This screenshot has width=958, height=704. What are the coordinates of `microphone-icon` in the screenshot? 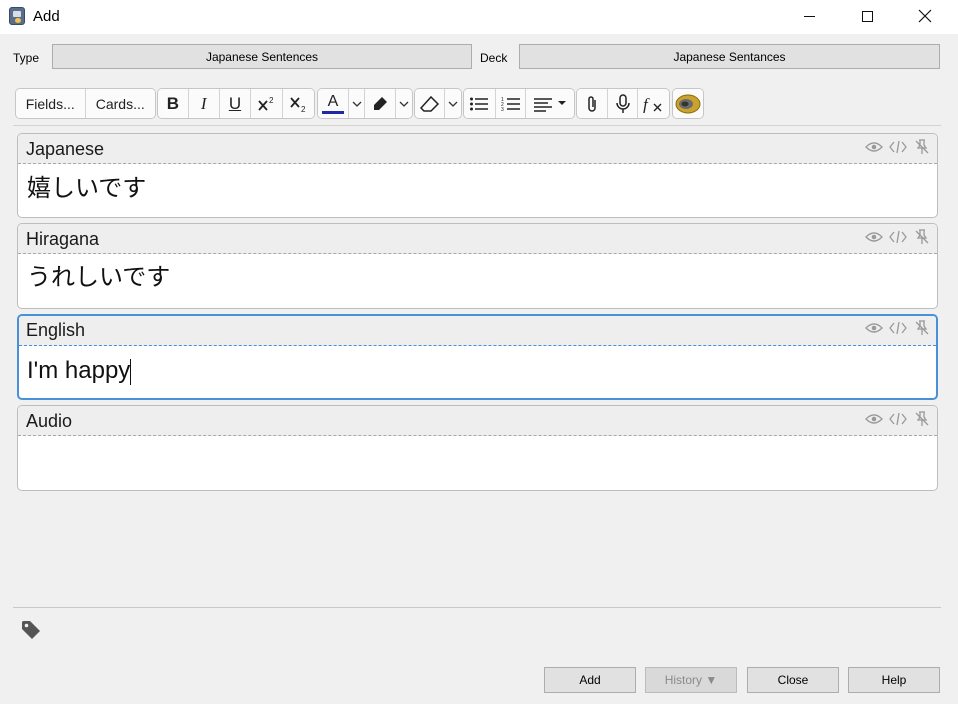 It's located at (622, 103).